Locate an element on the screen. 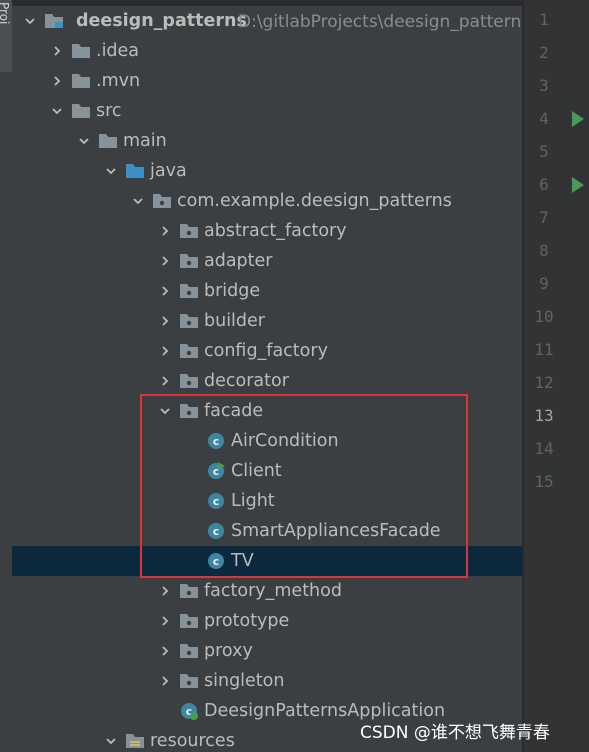 Image resolution: width=589 pixels, height=752 pixels. line-number: 3 is located at coordinates (544, 85).